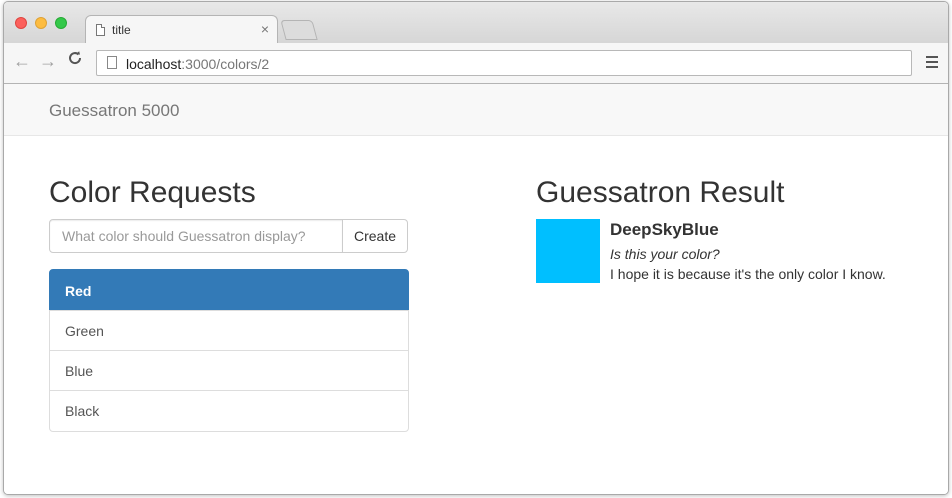 The height and width of the screenshot is (498, 952). What do you see at coordinates (61, 23) in the screenshot?
I see `zoom-window-button` at bounding box center [61, 23].